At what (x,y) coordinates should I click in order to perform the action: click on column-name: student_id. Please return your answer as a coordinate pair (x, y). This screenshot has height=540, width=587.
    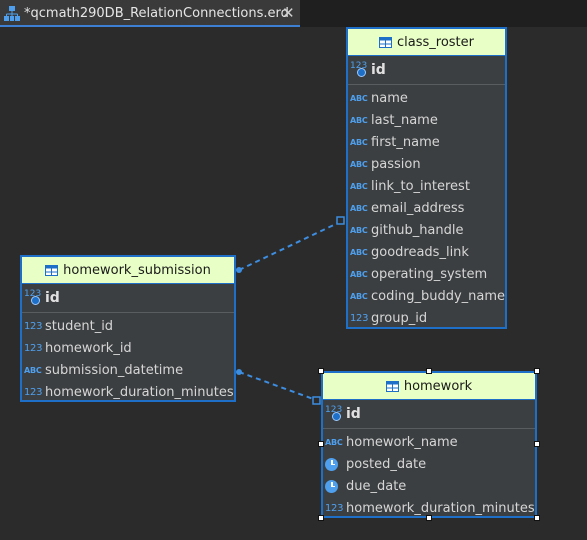
    Looking at the image, I should click on (79, 326).